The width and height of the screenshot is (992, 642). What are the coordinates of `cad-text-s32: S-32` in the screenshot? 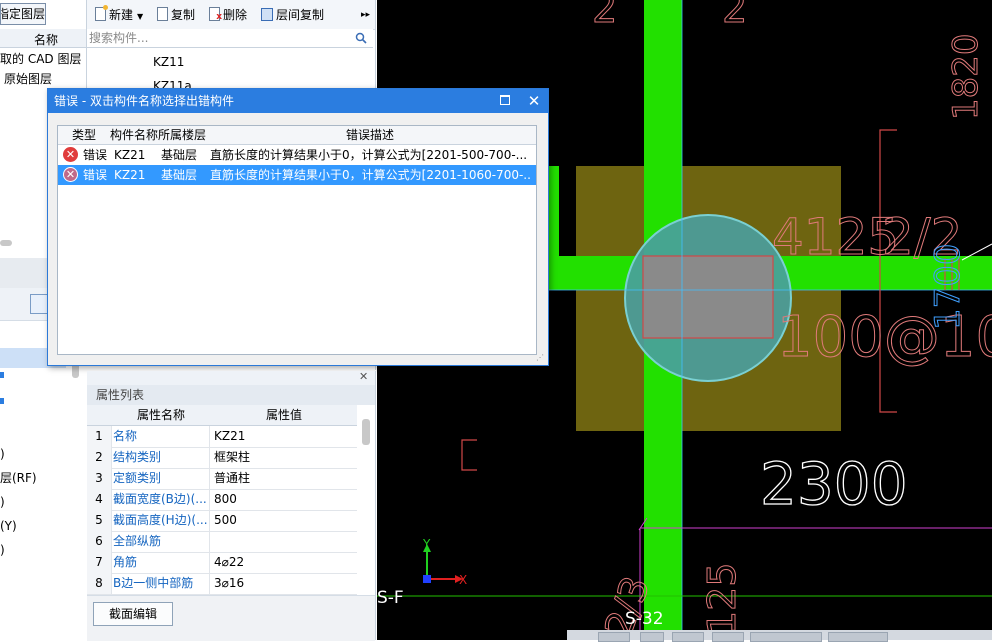 It's located at (644, 619).